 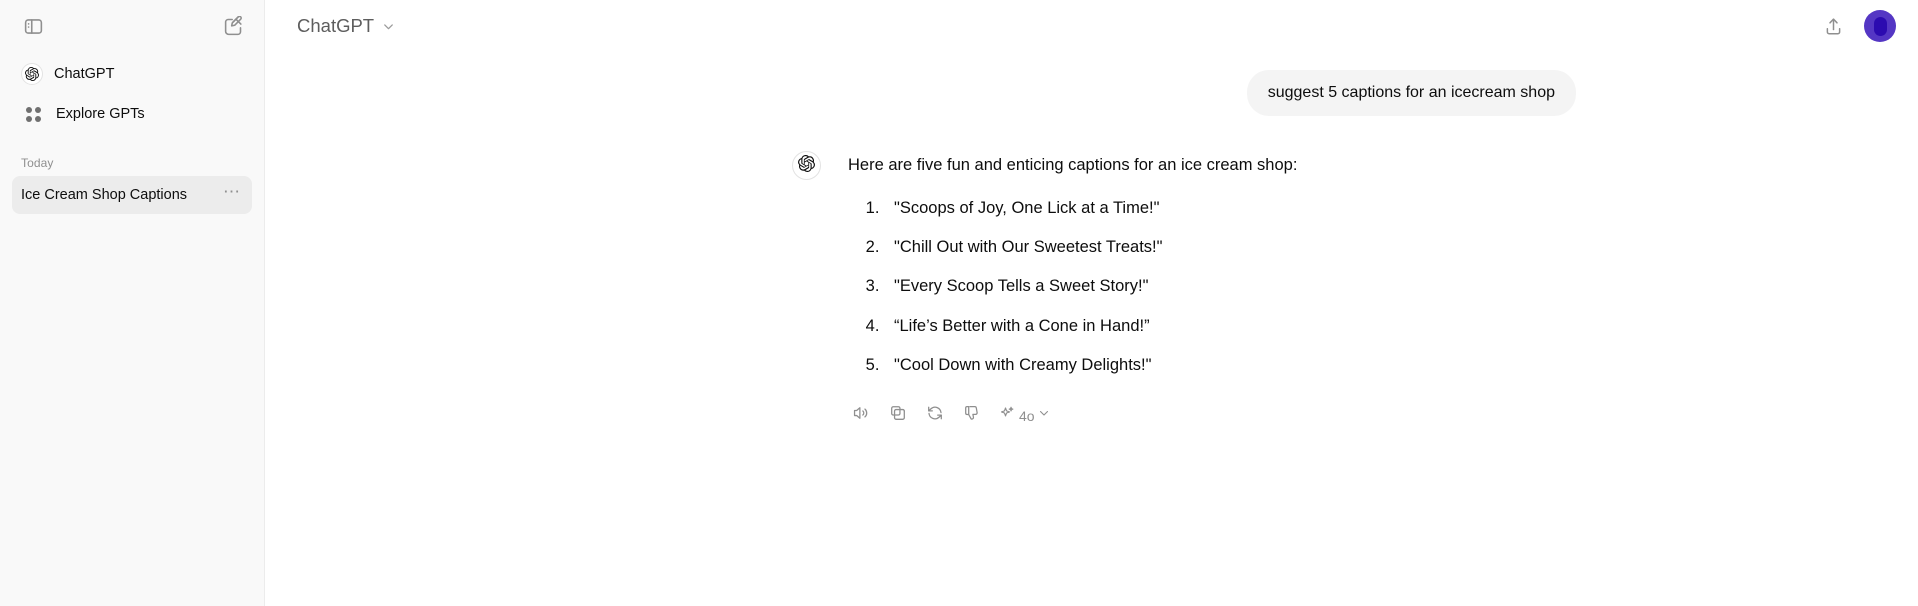 I want to click on thumbs-down-icon, so click(x=972, y=415).